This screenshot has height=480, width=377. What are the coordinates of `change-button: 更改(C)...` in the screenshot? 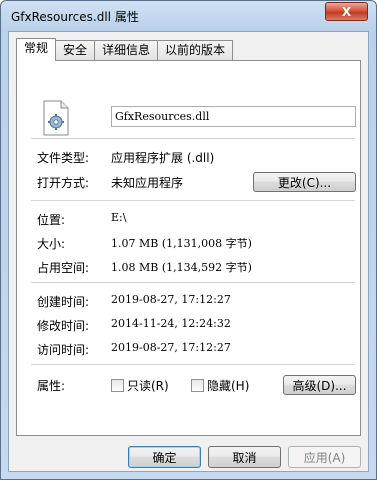 It's located at (304, 182).